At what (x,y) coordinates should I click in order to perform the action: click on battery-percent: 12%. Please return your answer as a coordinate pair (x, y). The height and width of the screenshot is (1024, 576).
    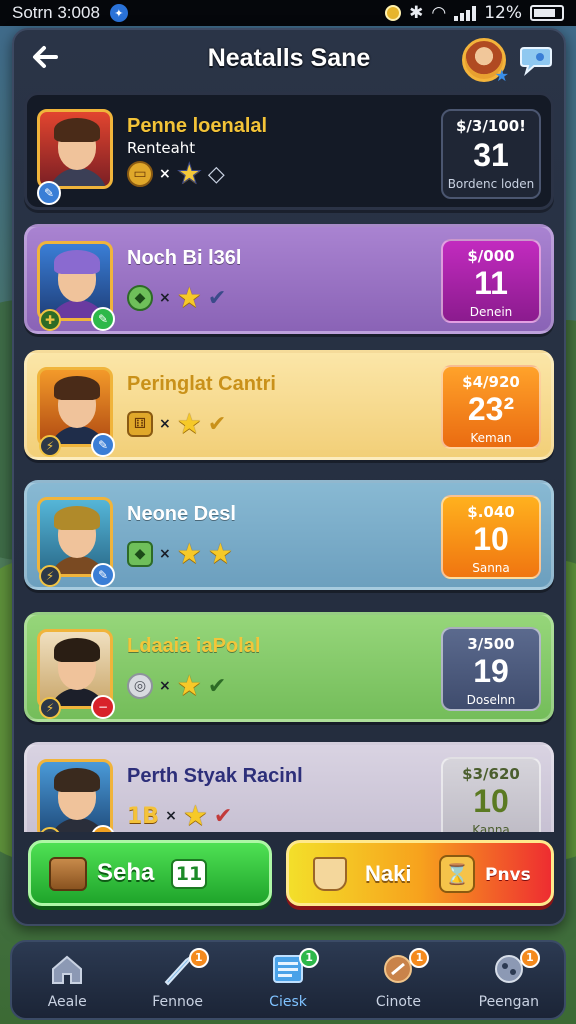
    Looking at the image, I should click on (503, 13).